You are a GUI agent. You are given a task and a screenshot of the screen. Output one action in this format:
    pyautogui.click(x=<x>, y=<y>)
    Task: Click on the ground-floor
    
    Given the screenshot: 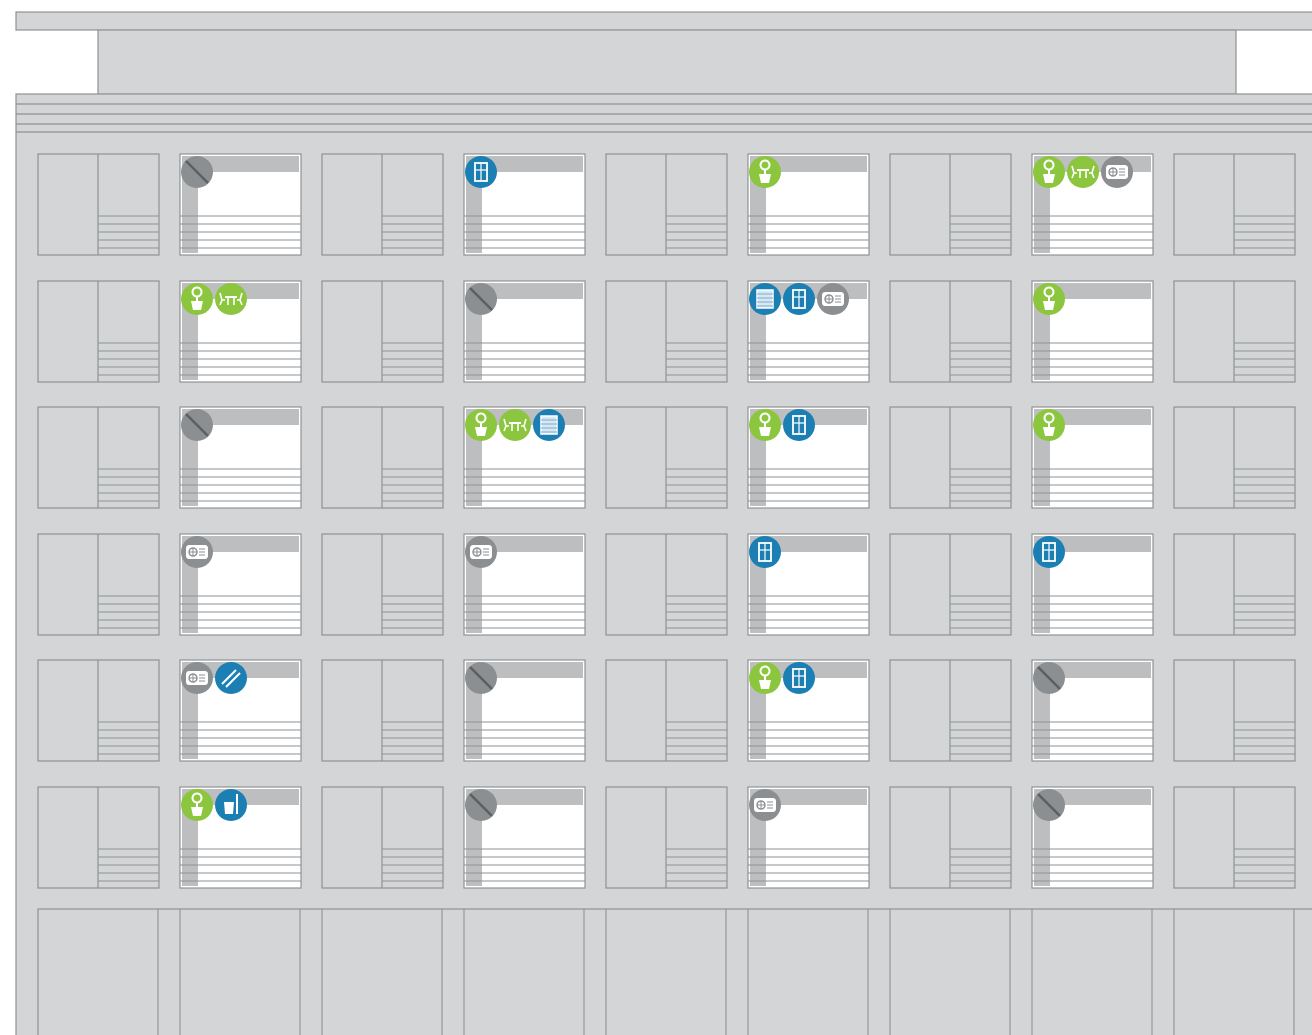 What is the action you would take?
    pyautogui.click(x=674, y=971)
    